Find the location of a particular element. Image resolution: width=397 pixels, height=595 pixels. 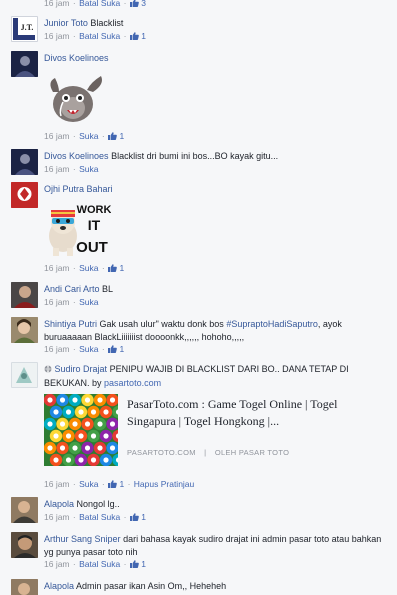

link-preview-author: OLEH PASAR TOTO is located at coordinates (252, 452).